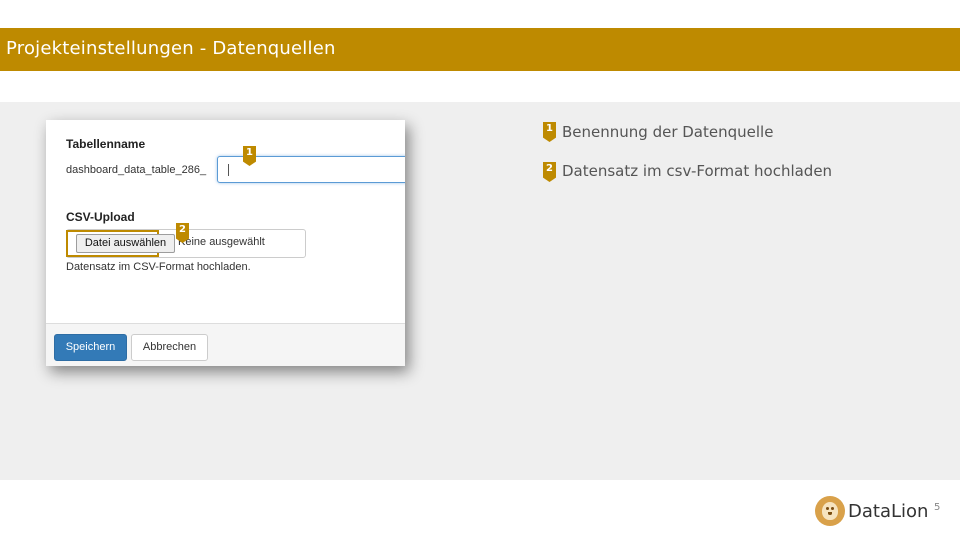 This screenshot has height=540, width=960. Describe the element at coordinates (937, 507) in the screenshot. I see `page-number: 5` at that location.